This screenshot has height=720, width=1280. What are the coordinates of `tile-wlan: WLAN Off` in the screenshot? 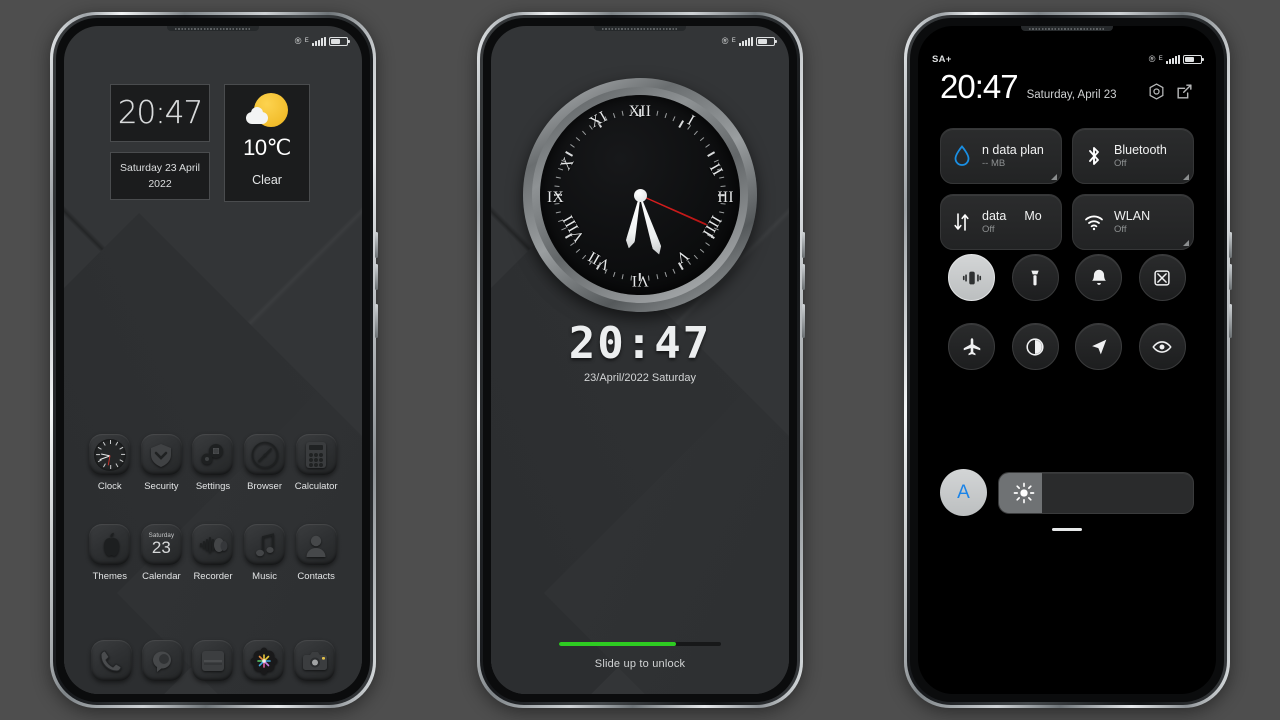 It's located at (1133, 222).